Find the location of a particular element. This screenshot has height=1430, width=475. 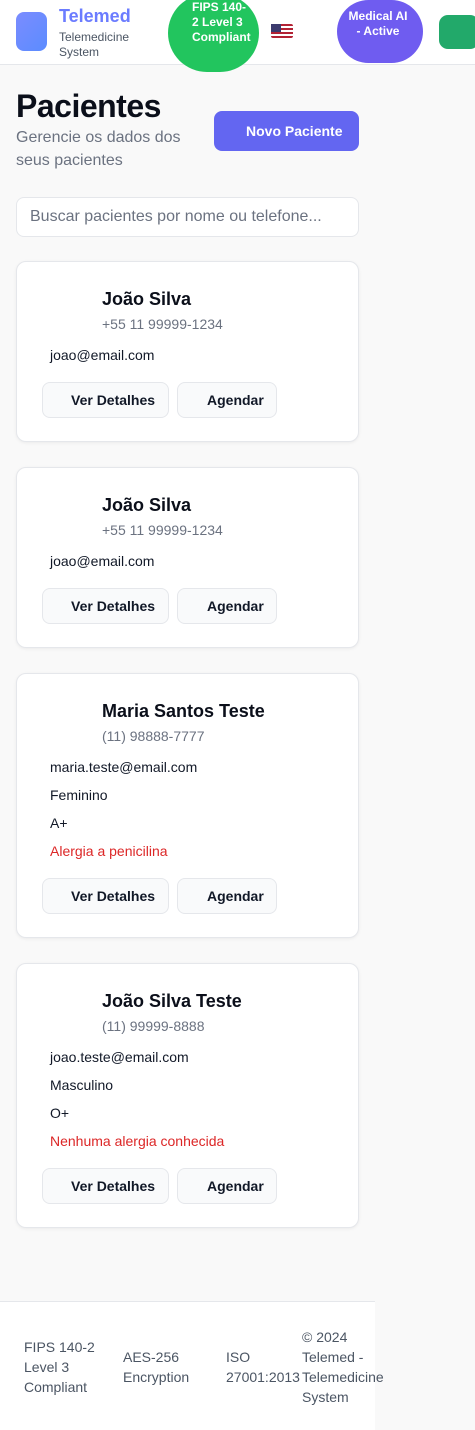

patient-allergy: Nenhuma alergia conhecida is located at coordinates (137, 1141).